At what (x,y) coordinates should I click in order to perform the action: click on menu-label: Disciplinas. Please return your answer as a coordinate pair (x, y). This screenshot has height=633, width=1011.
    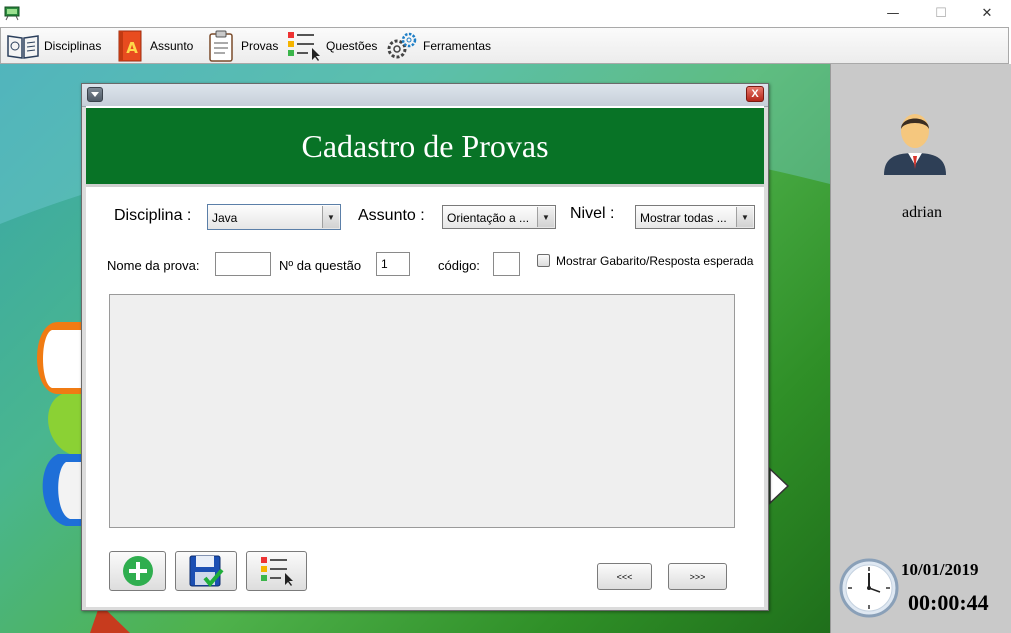
    Looking at the image, I should click on (73, 46).